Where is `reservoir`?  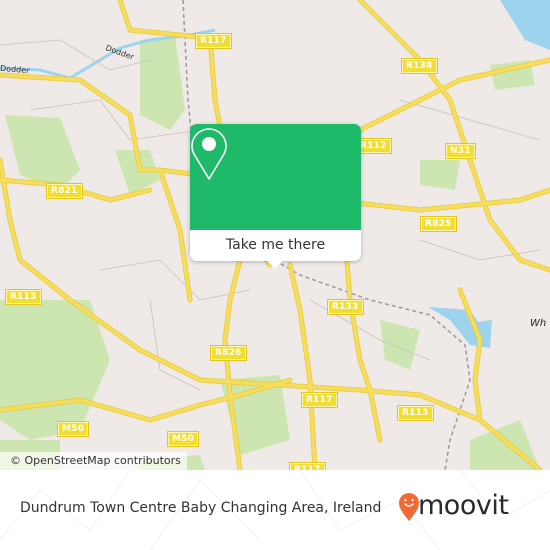
reservoir is located at coordinates (460, 327).